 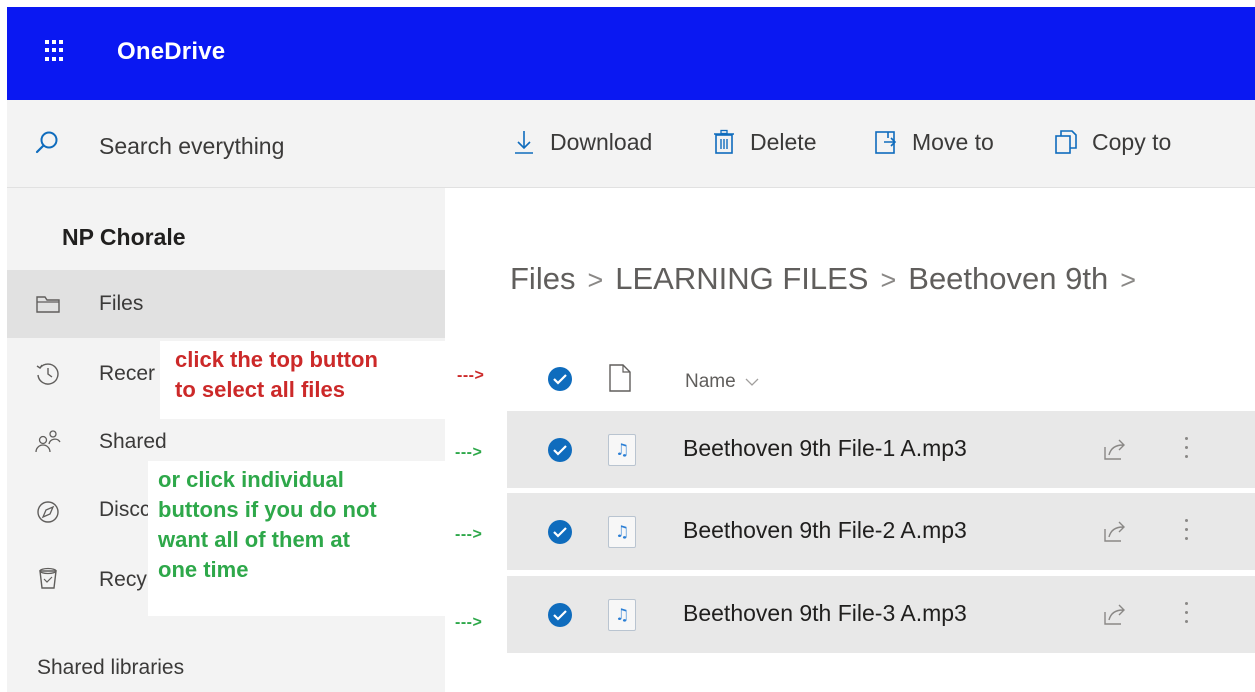 What do you see at coordinates (203, 569) in the screenshot?
I see `annotation-line: one time` at bounding box center [203, 569].